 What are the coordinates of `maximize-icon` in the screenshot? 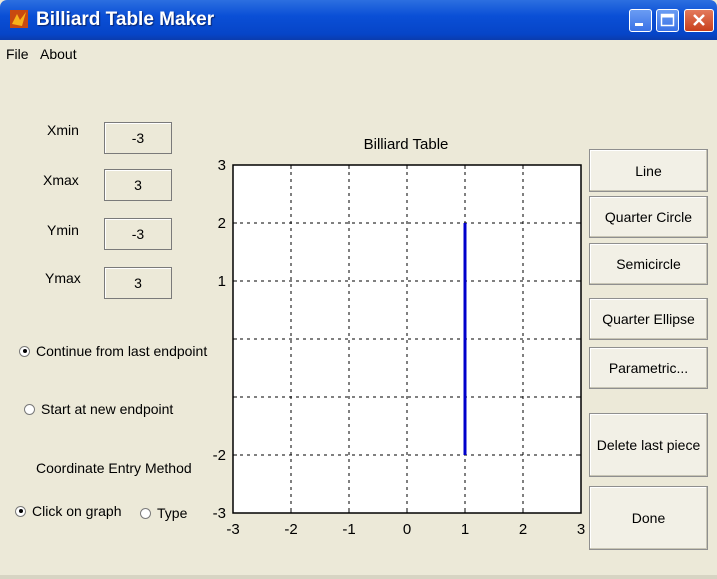 It's located at (667, 20).